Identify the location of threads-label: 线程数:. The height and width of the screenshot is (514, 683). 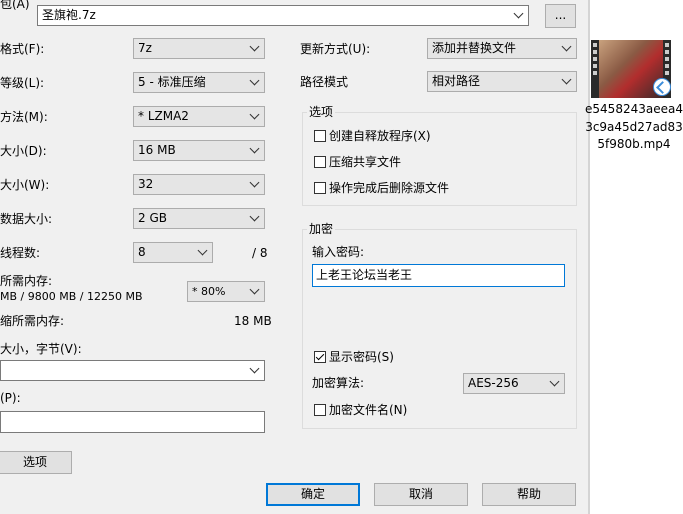
(20, 253).